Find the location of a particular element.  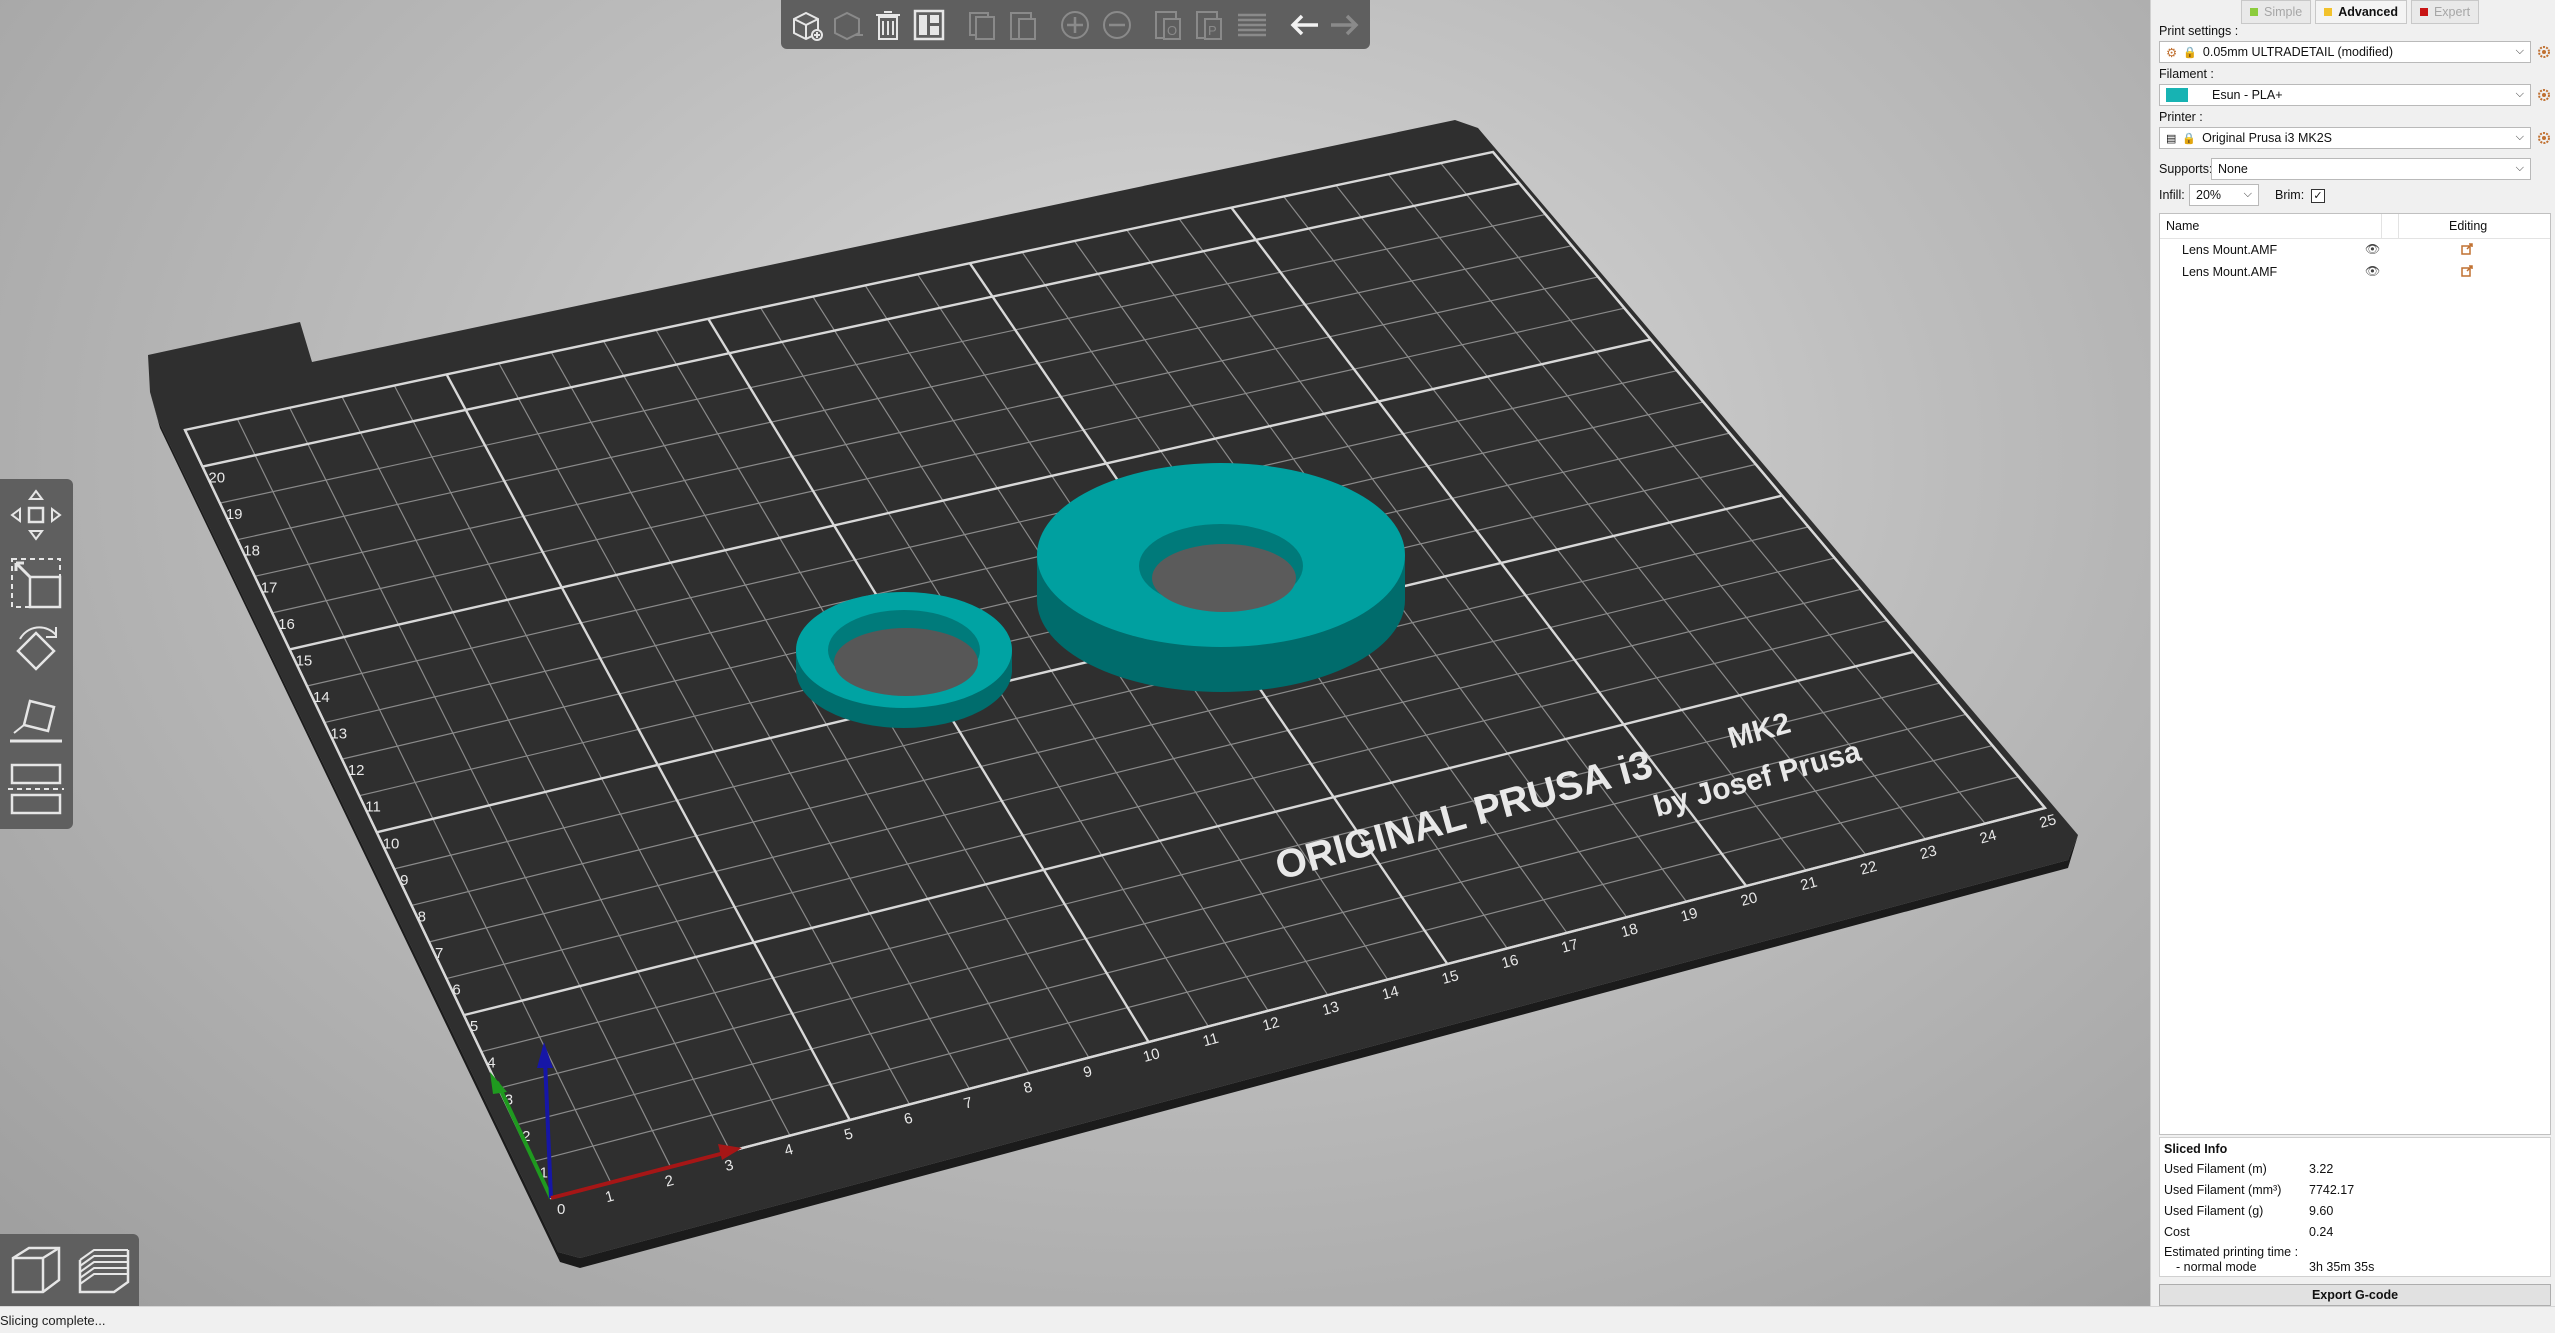

object-list-header: Name Editing is located at coordinates (2355, 226).